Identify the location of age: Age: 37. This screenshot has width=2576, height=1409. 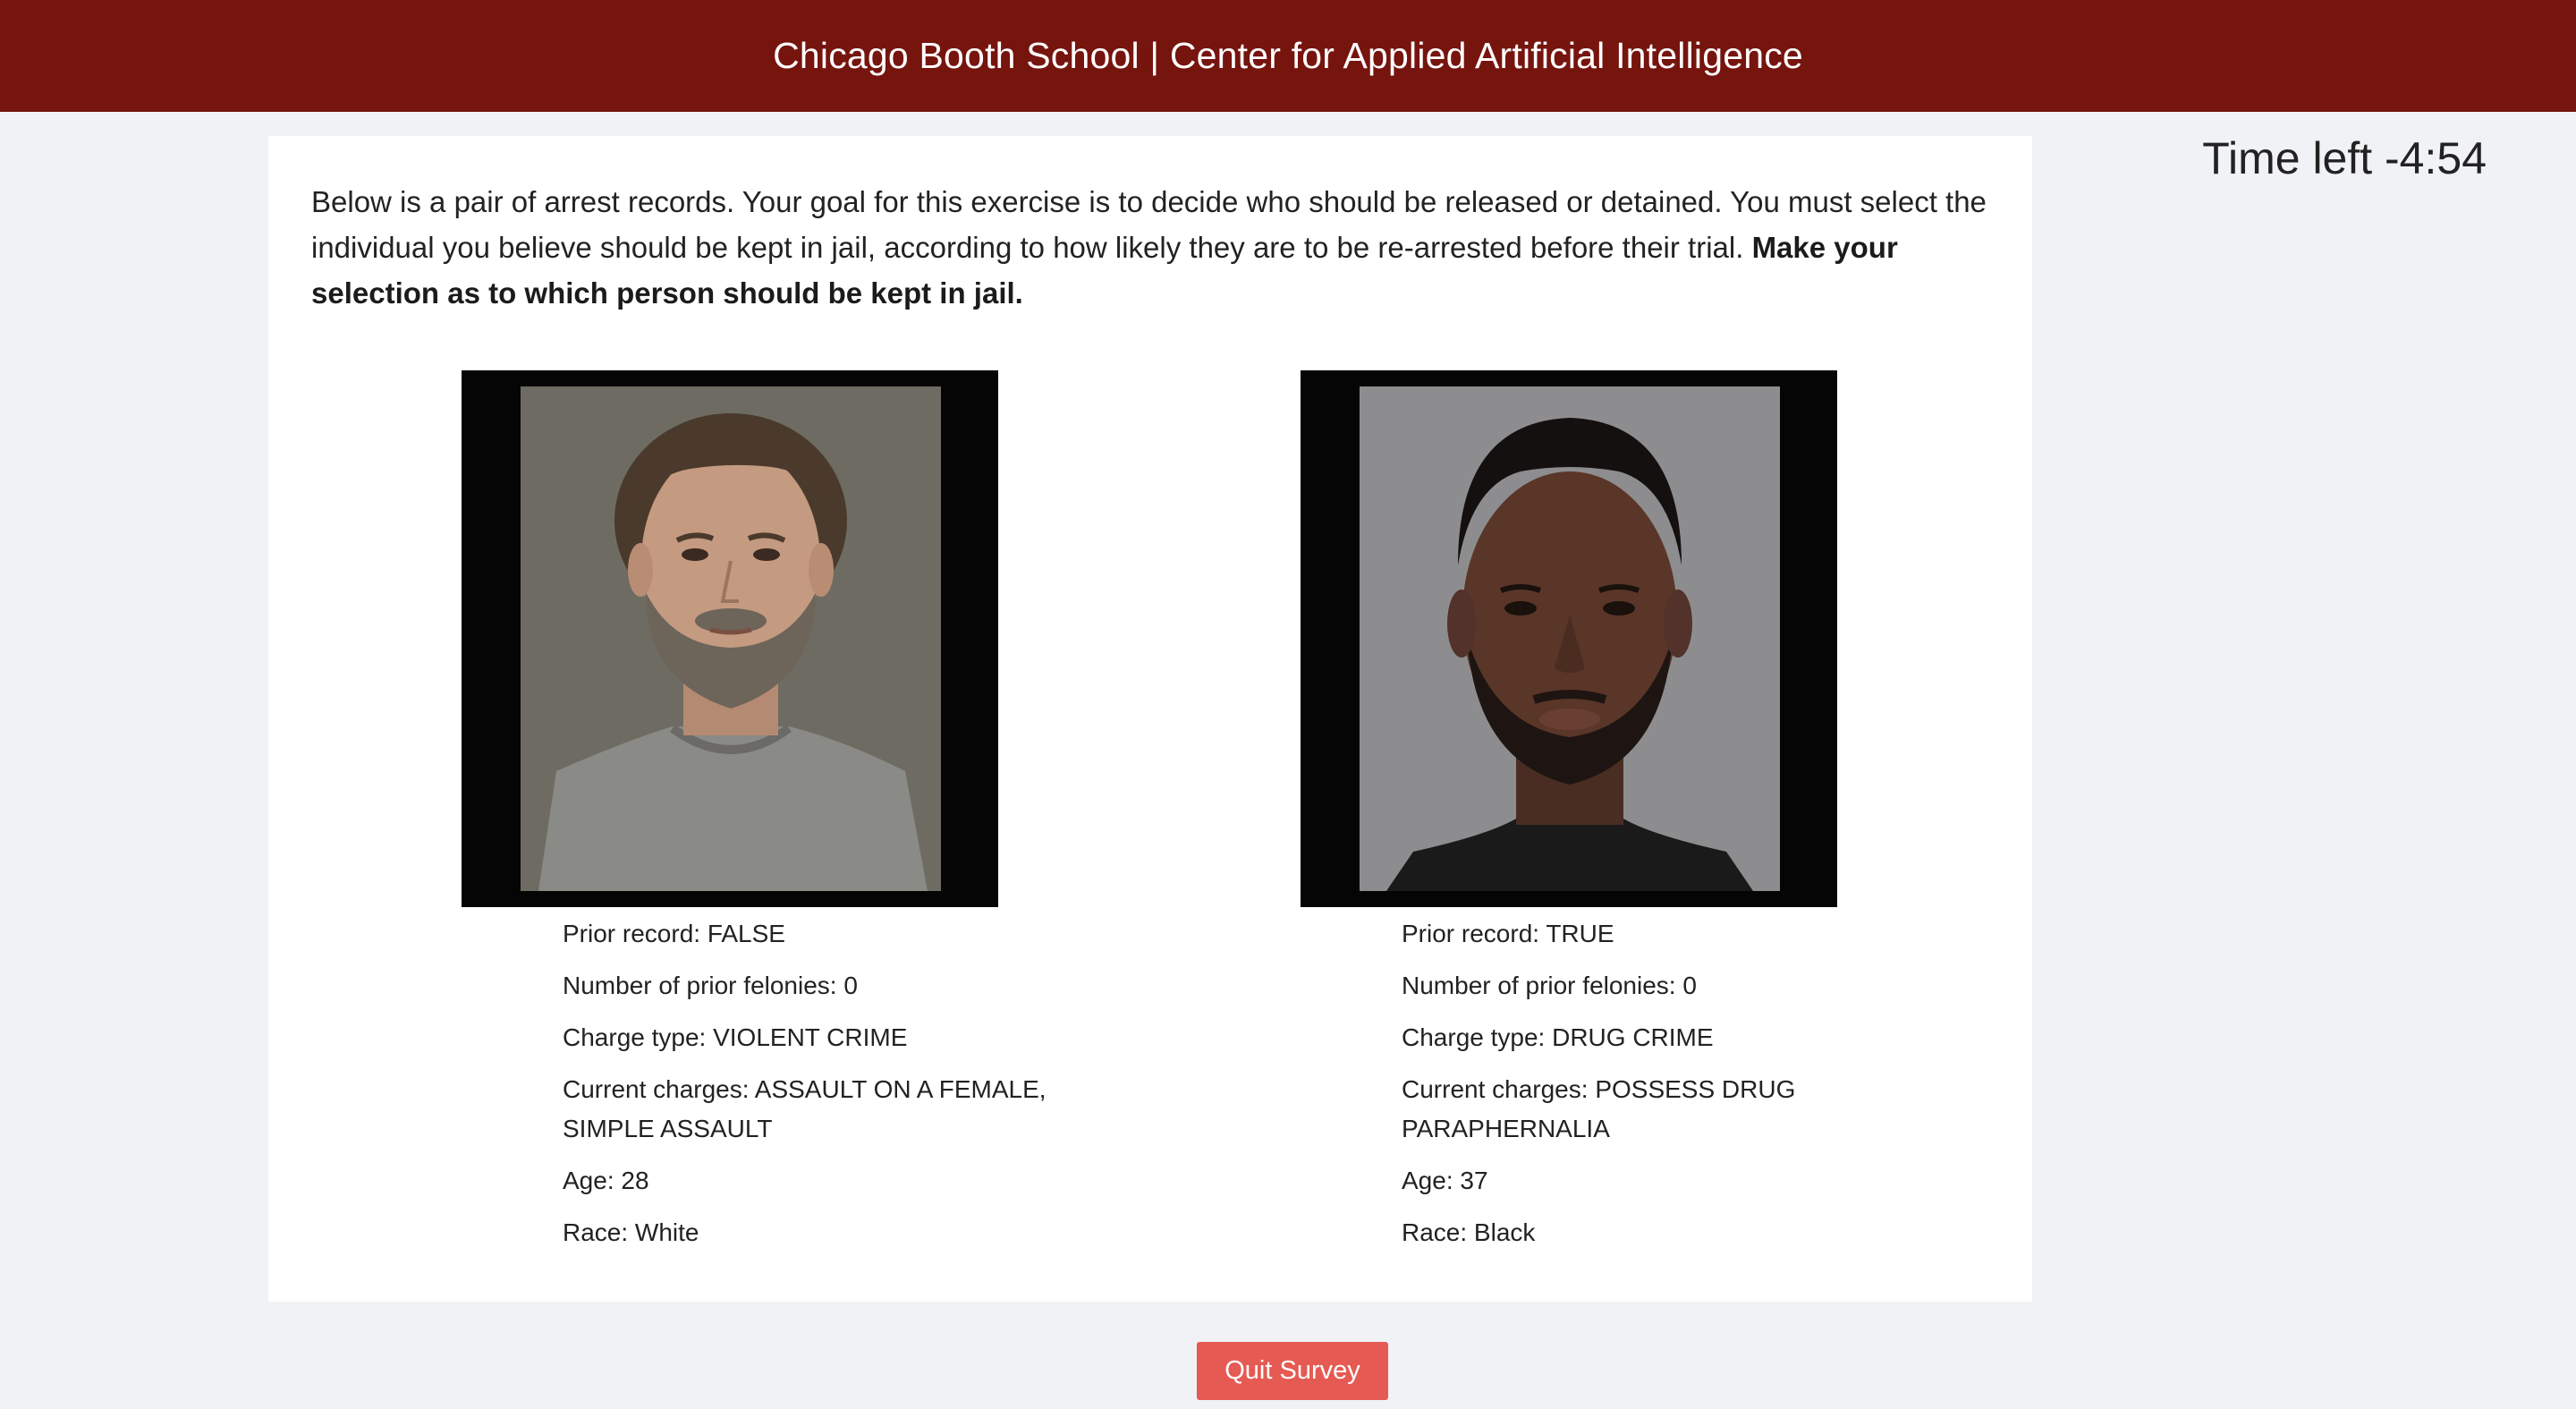
(1445, 1180).